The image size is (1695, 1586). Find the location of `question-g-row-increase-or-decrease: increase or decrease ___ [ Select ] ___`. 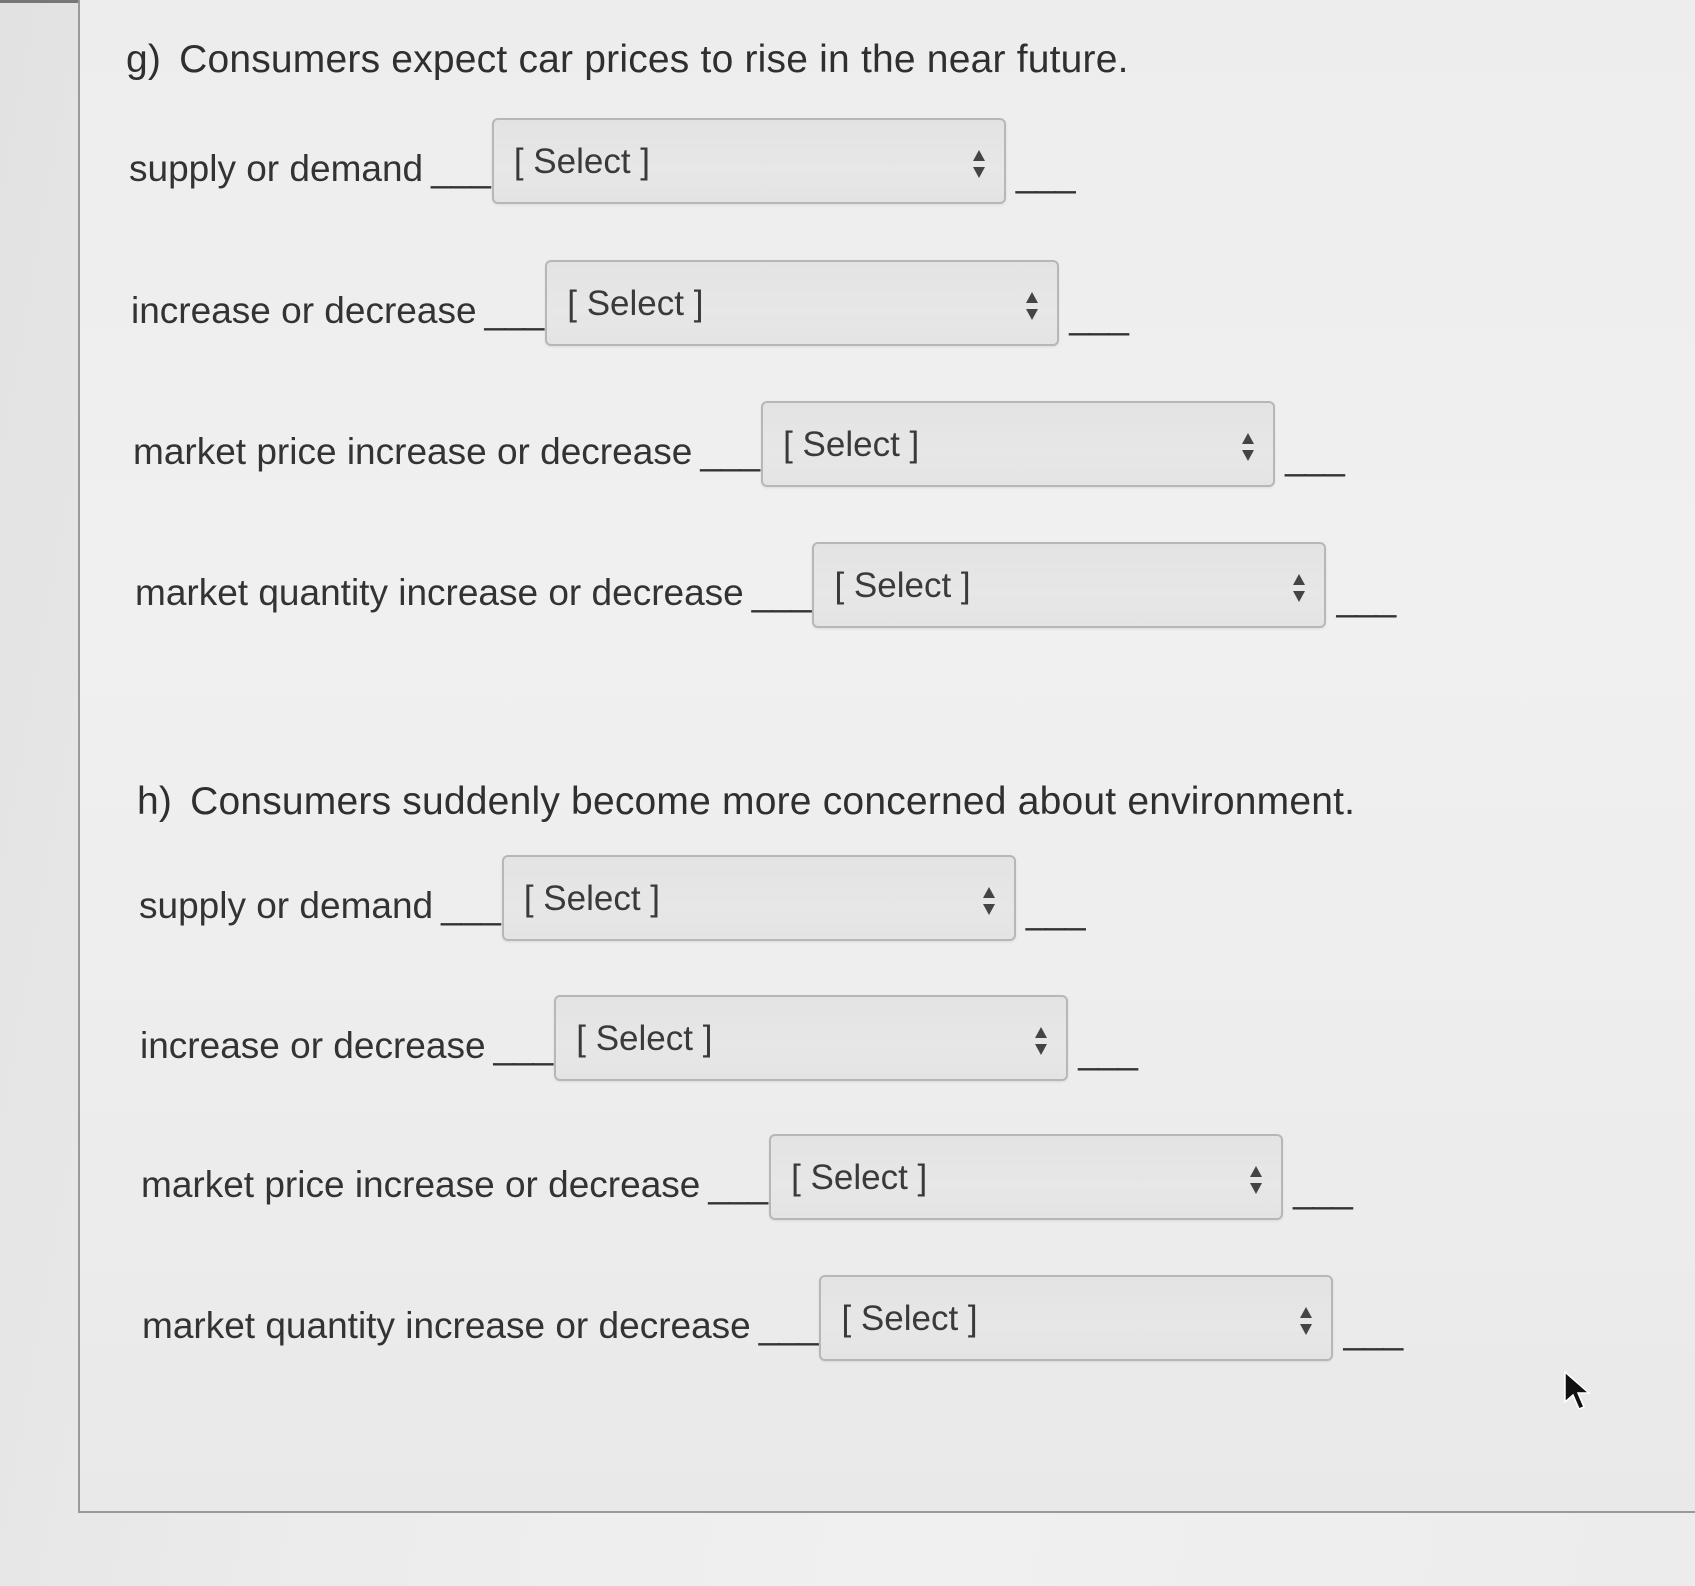

question-g-row-increase-or-decrease: increase or decrease ___ [ Select ] ___ is located at coordinates (630, 303).